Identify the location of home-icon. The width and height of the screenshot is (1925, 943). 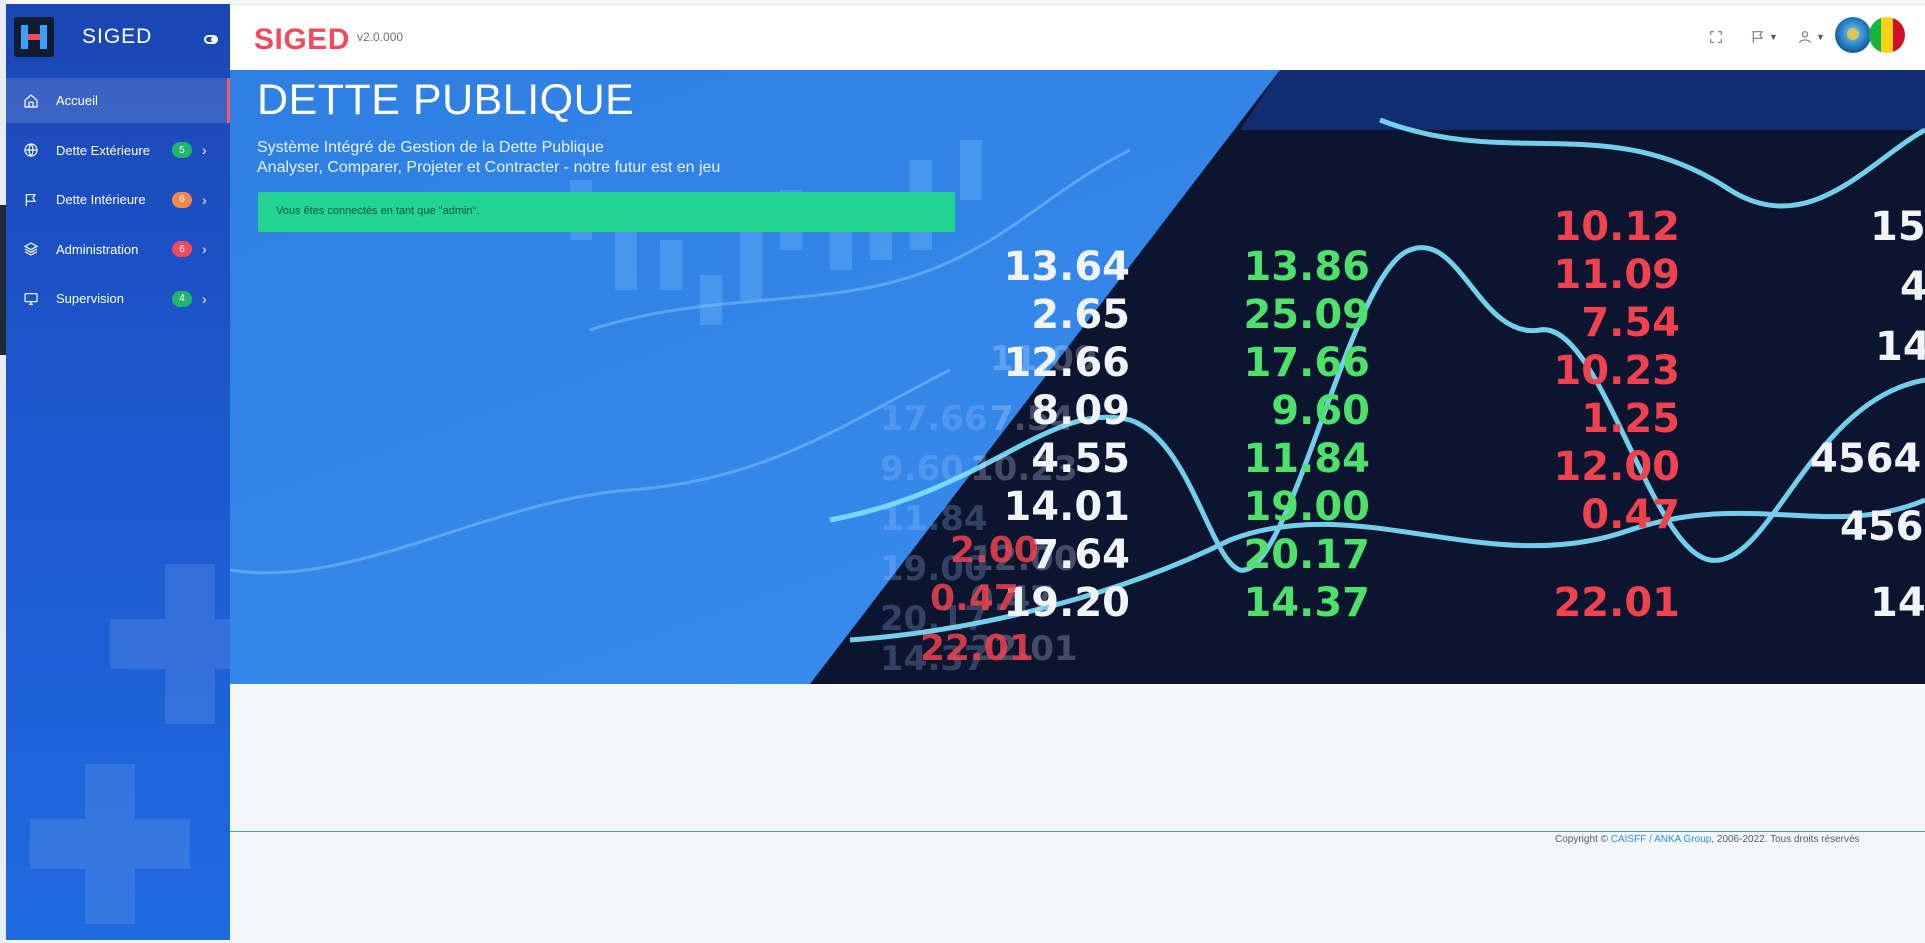
(31, 101).